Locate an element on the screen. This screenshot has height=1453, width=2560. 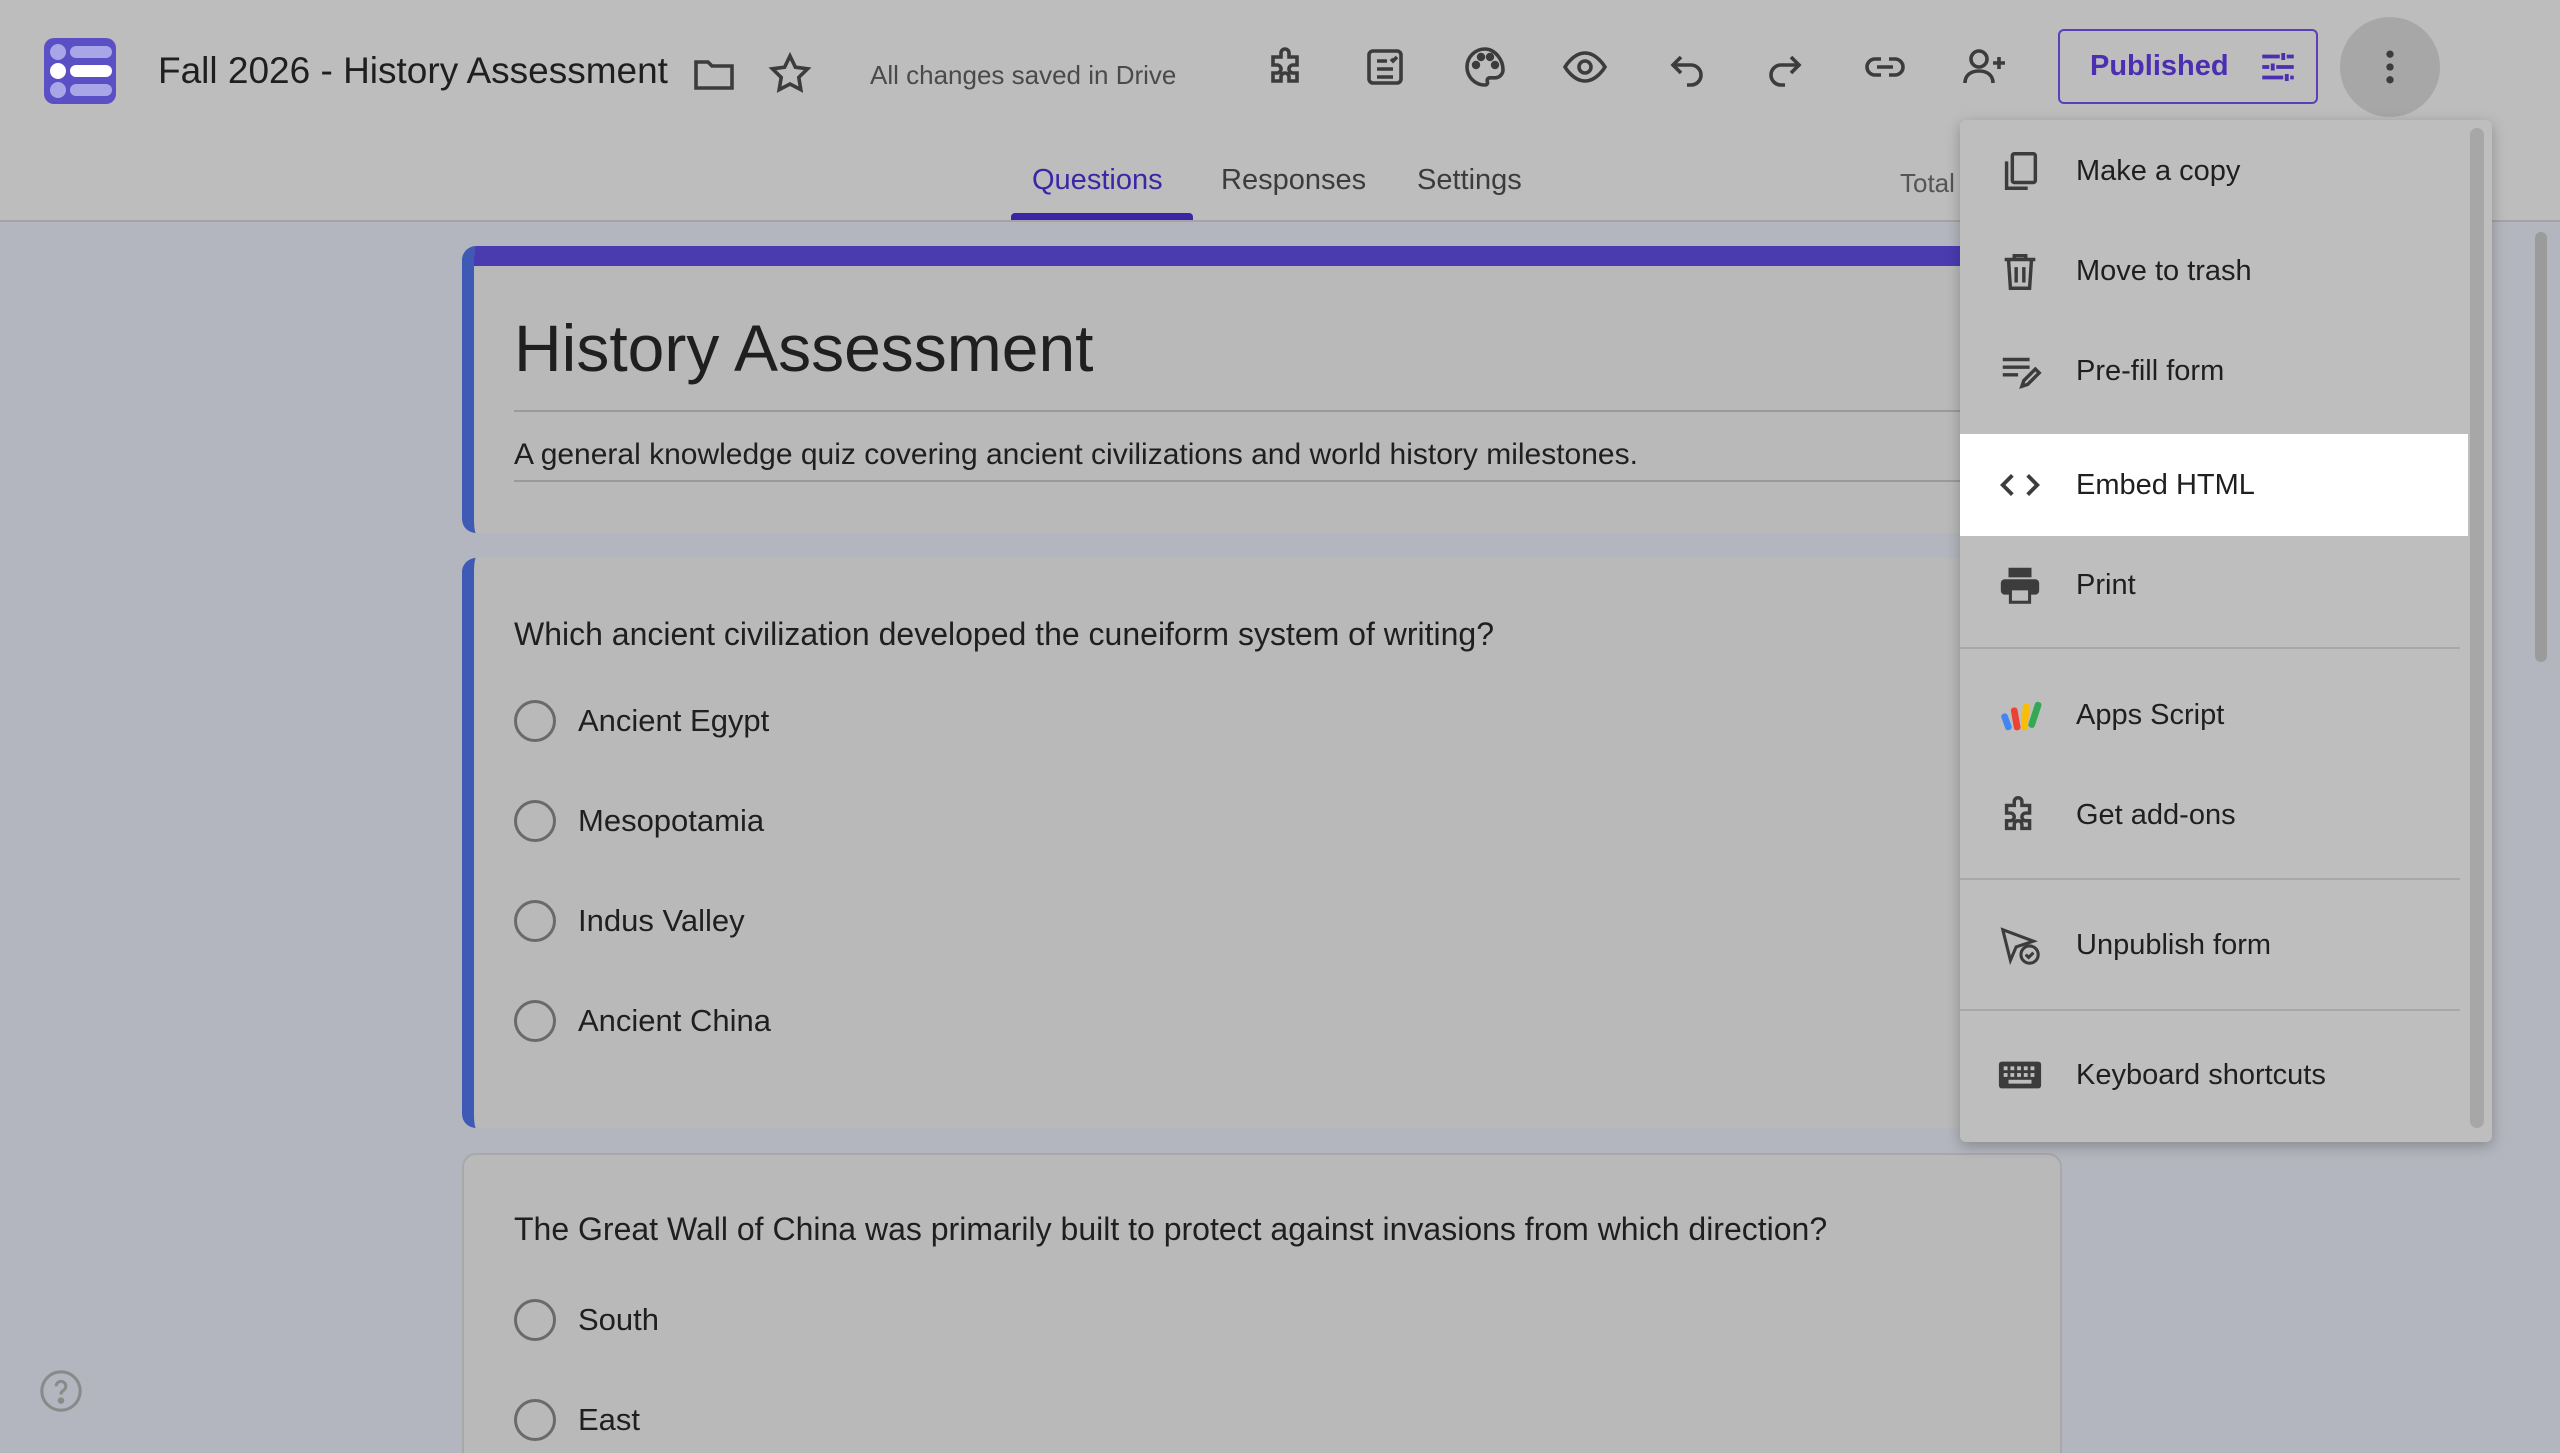
option-label: East is located at coordinates (609, 1419).